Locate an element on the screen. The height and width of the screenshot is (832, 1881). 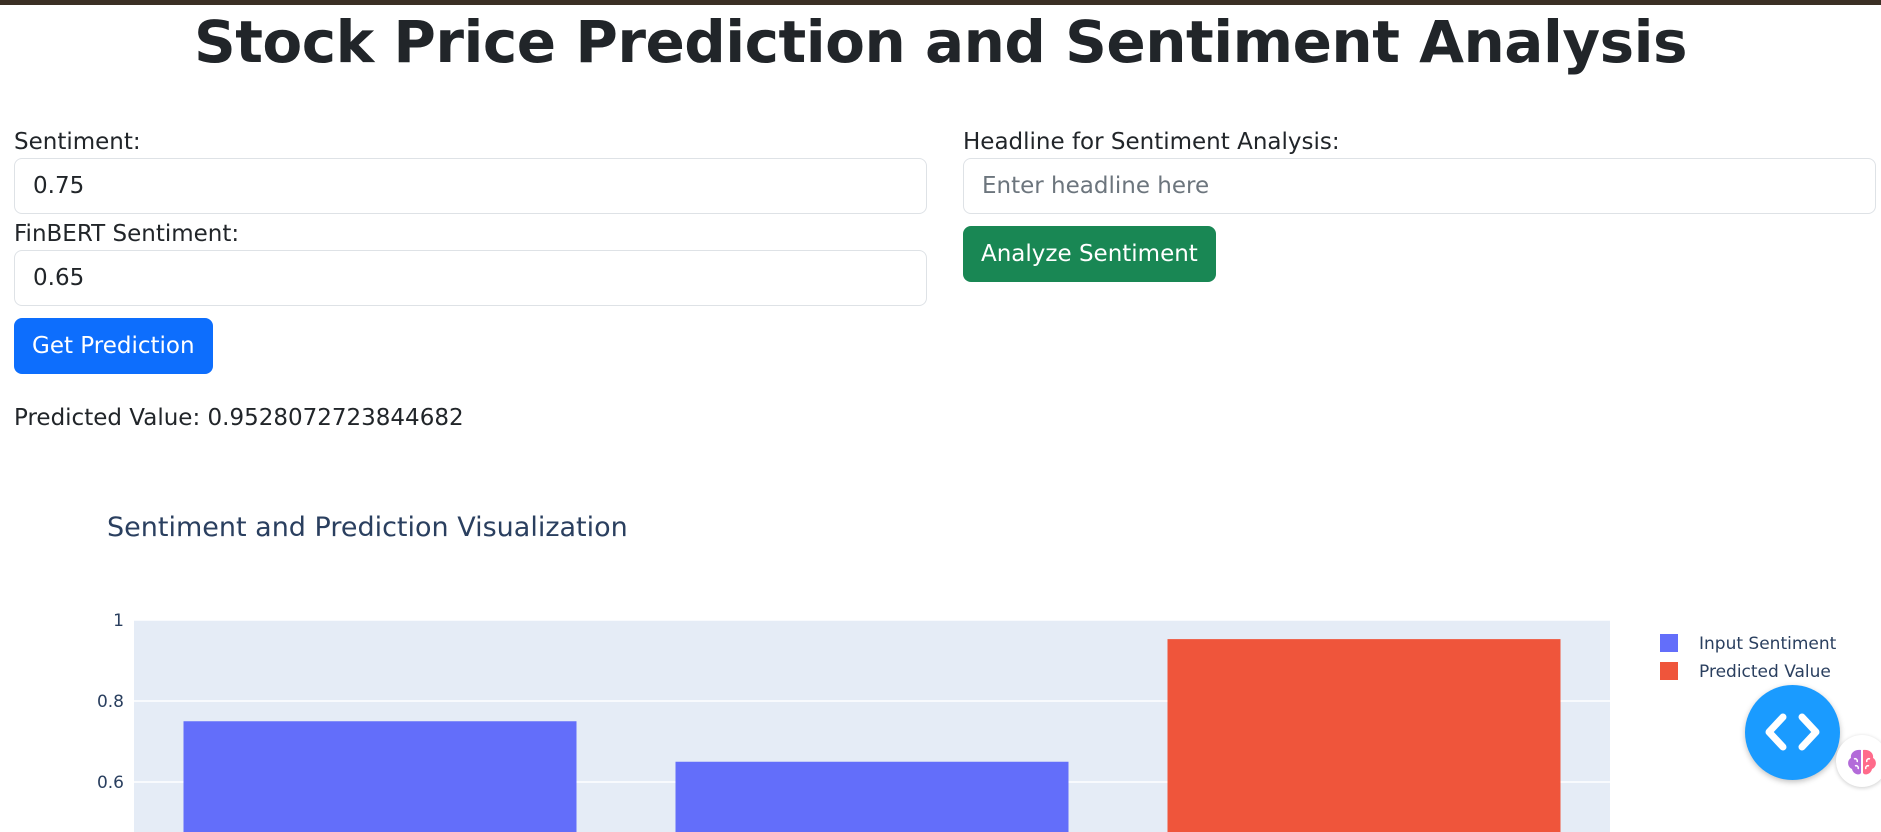
y-tick-label: 0.6 is located at coordinates (110, 783).